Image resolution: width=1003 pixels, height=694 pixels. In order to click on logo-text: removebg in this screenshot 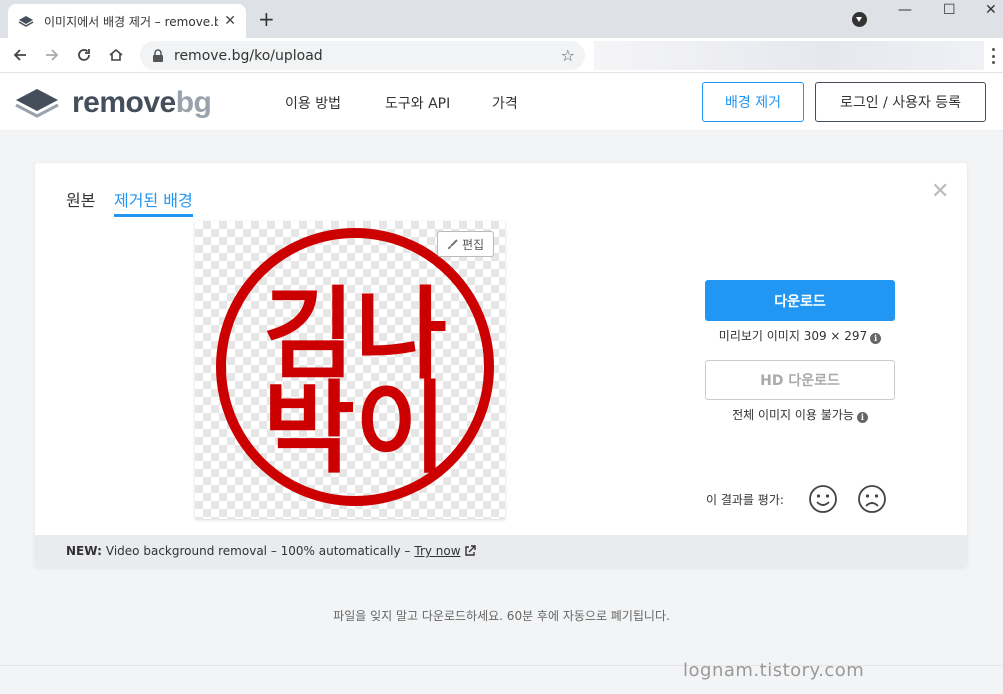, I will do `click(142, 102)`.